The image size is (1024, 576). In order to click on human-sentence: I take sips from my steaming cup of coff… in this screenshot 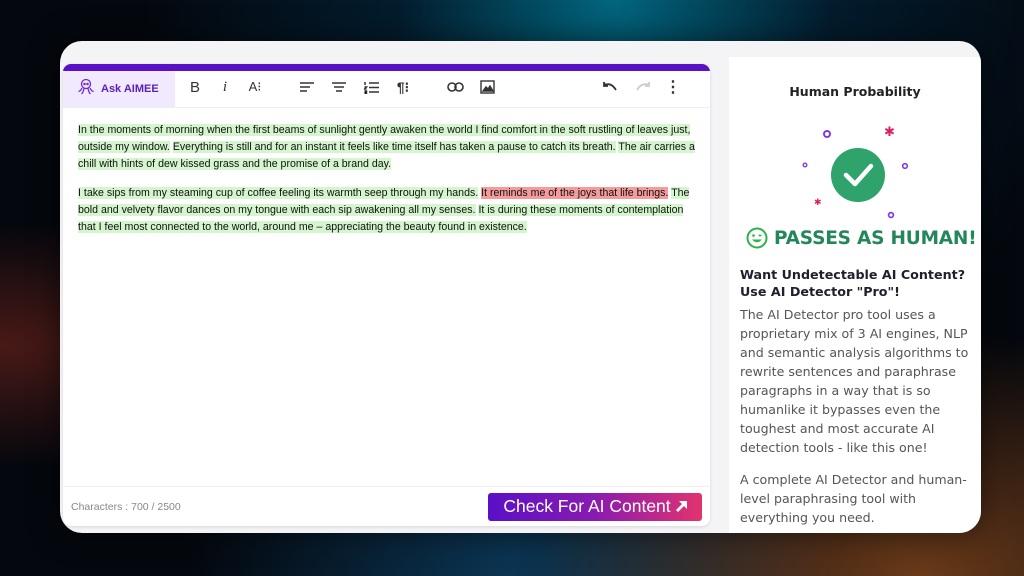, I will do `click(278, 193)`.